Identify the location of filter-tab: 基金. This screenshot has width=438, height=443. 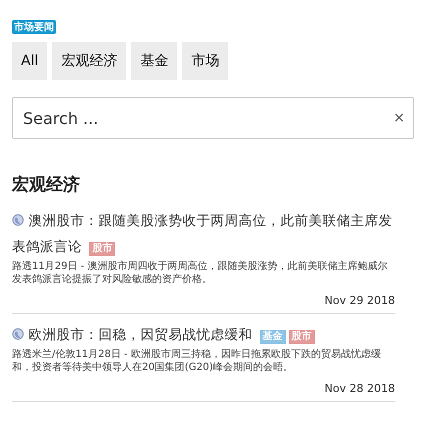
(154, 61).